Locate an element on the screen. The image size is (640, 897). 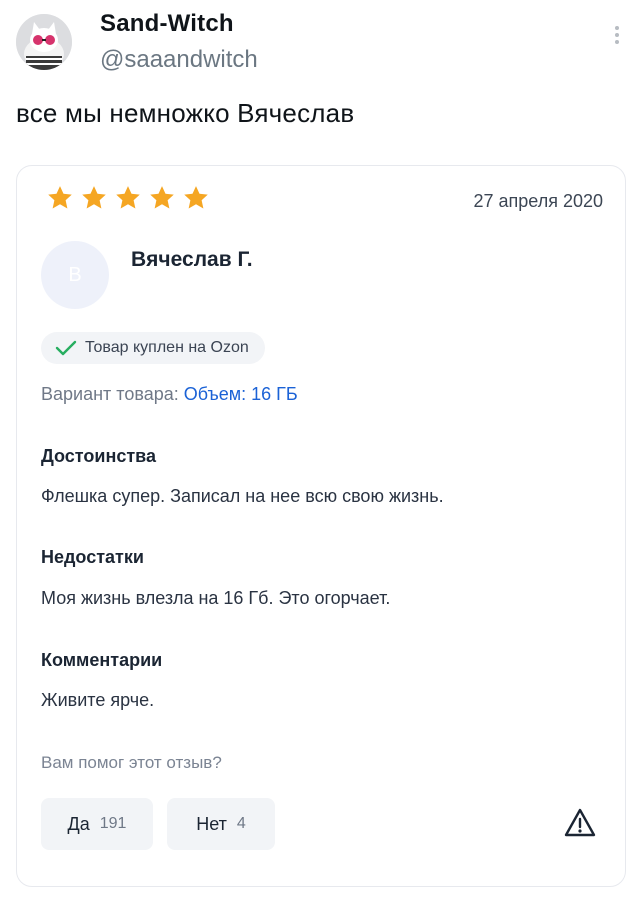
rating-stars is located at coordinates (128, 198).